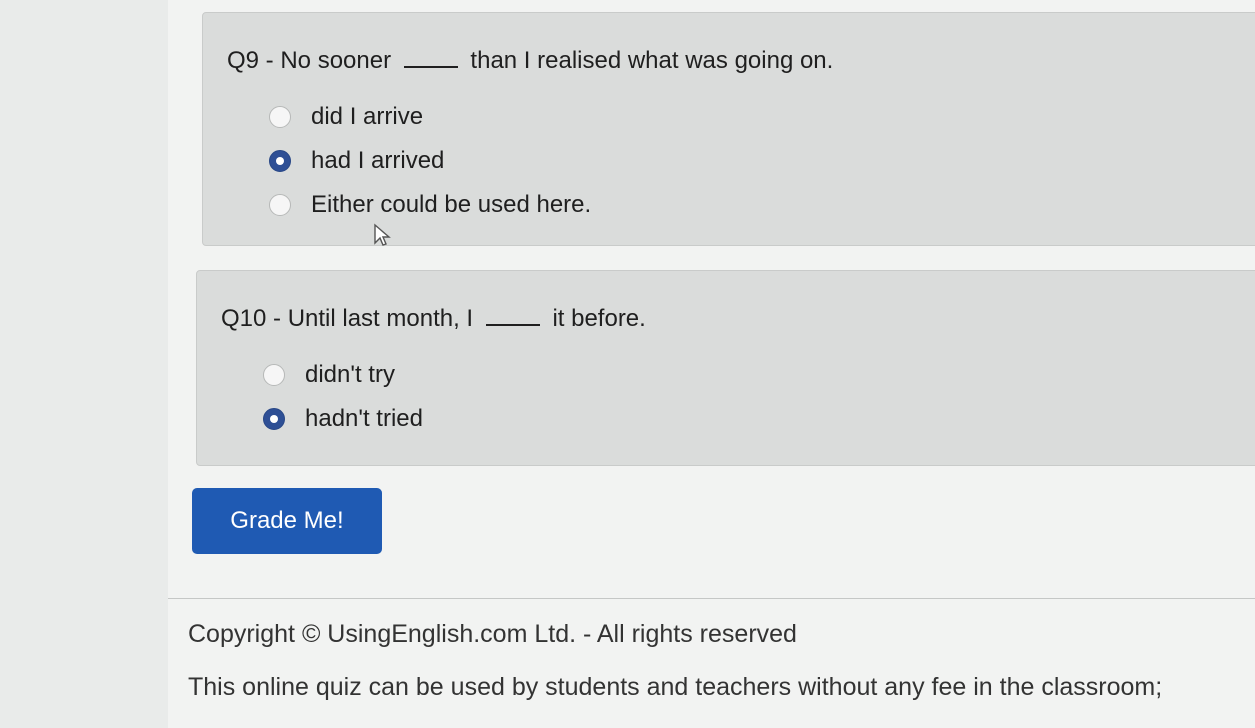  What do you see at coordinates (350, 374) in the screenshot?
I see `question-10-option-1-label: didn't try` at bounding box center [350, 374].